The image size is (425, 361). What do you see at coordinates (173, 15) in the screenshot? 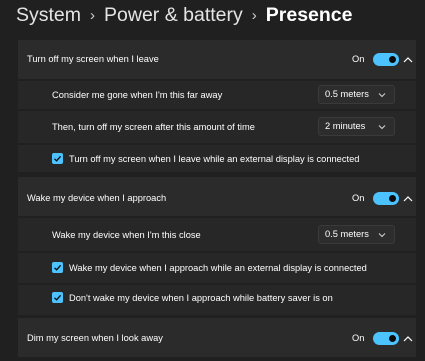
I see `breadcrumb-power-battery: Power & battery` at bounding box center [173, 15].